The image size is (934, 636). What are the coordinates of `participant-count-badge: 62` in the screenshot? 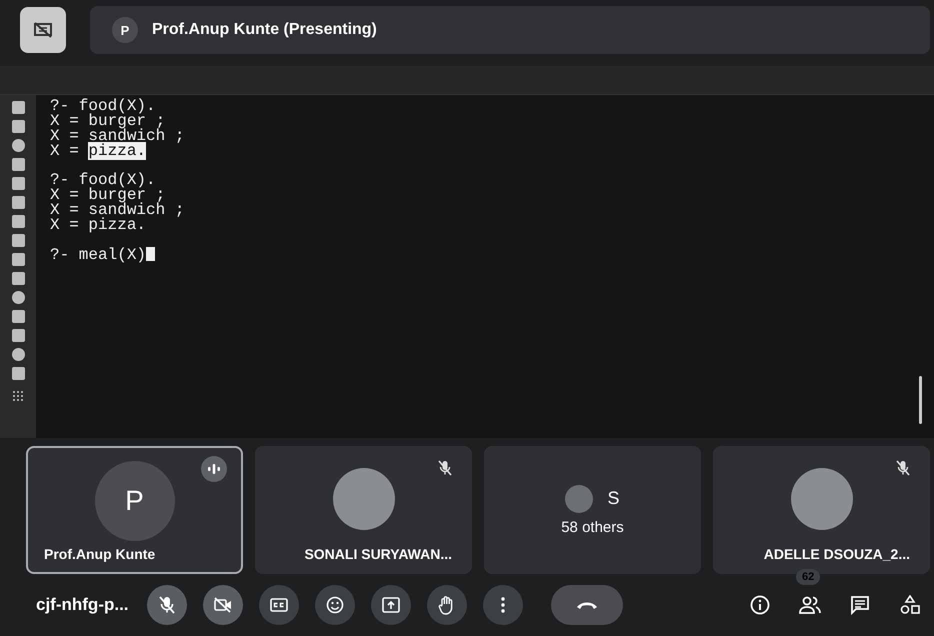 It's located at (808, 577).